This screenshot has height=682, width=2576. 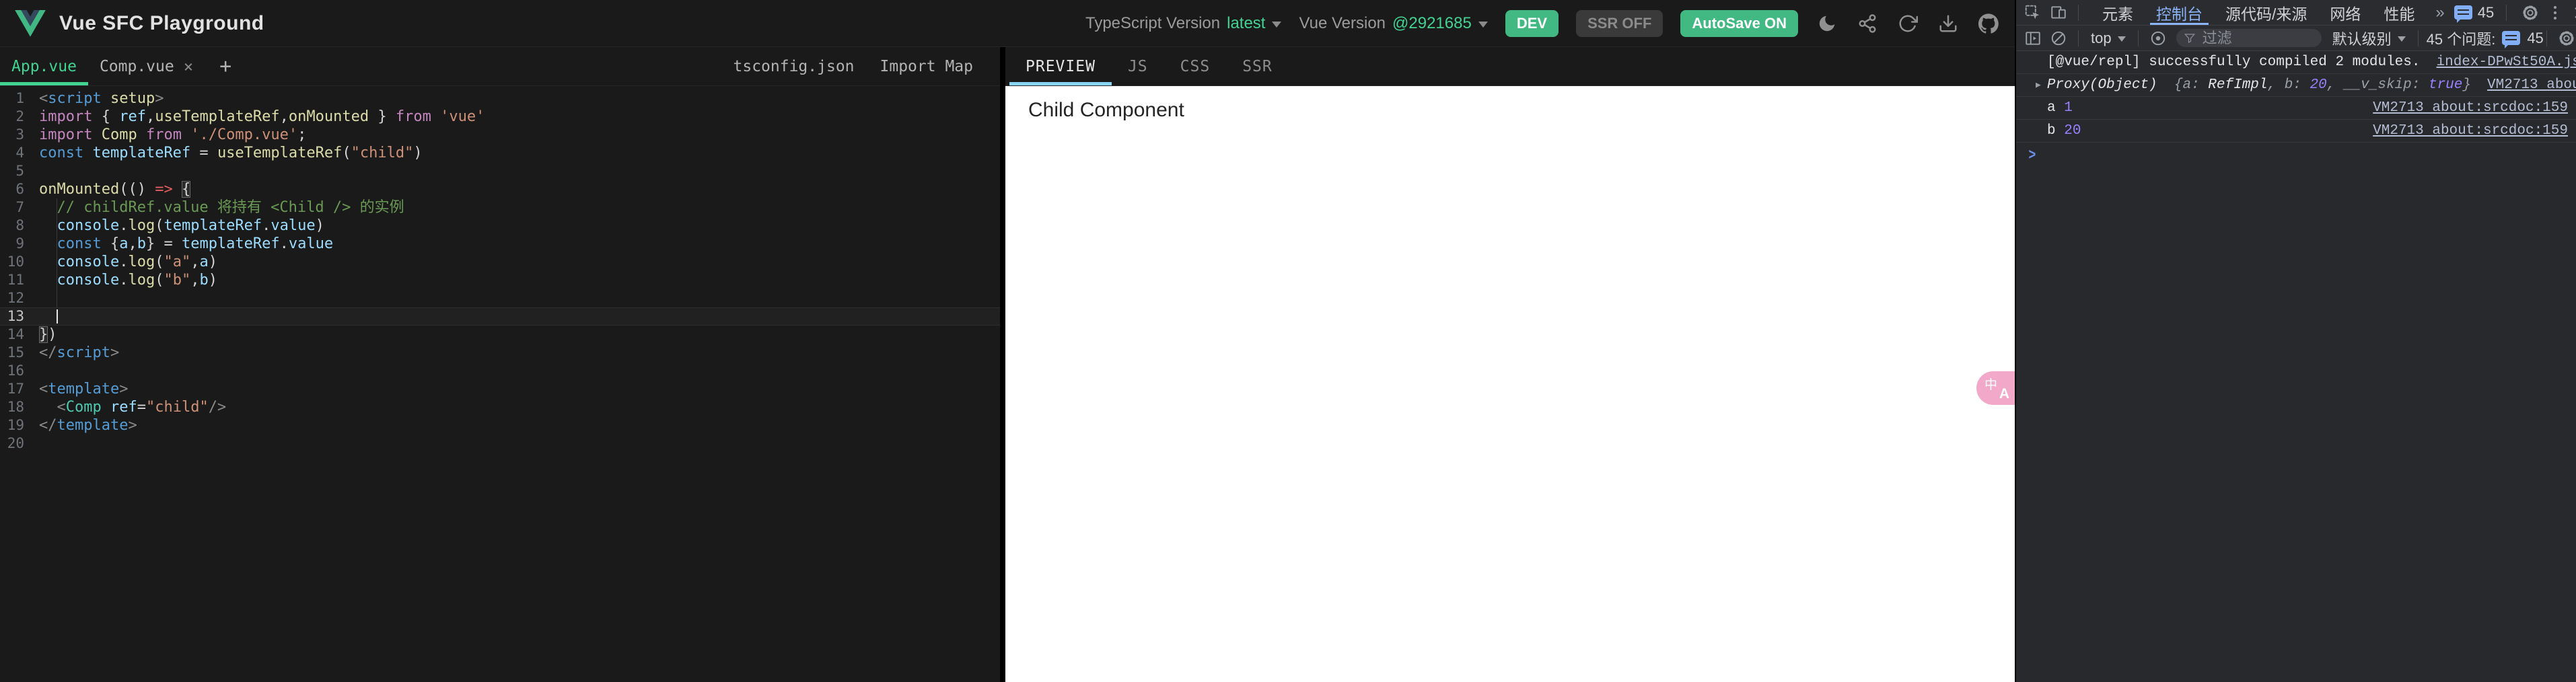 I want to click on code-token: >, so click(x=132, y=425).